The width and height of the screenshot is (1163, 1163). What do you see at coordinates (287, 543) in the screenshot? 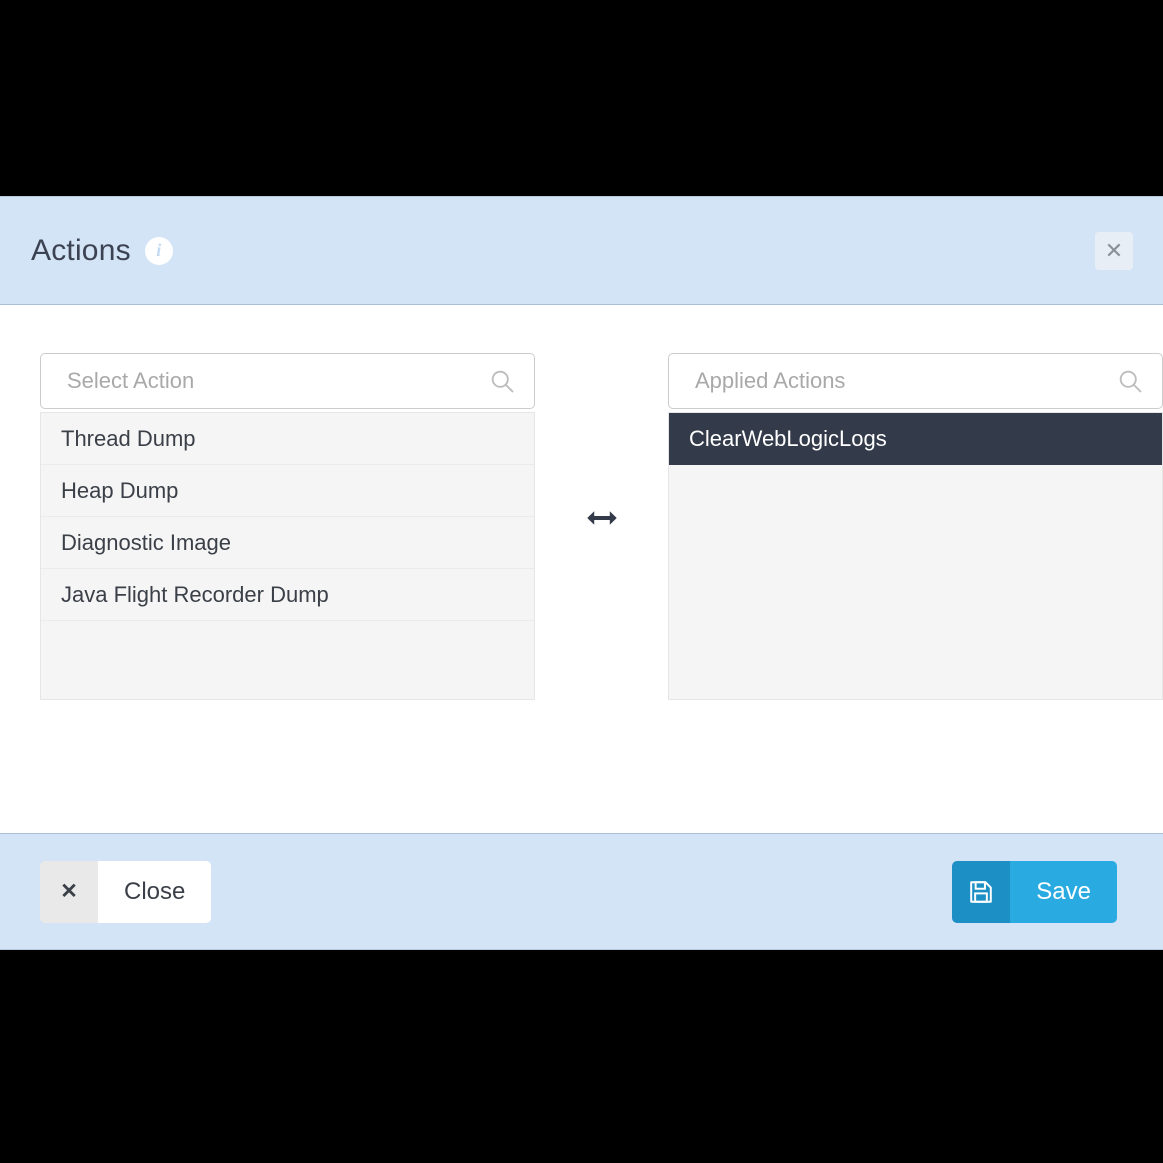
I see `list-item: Diagnostic Image` at bounding box center [287, 543].